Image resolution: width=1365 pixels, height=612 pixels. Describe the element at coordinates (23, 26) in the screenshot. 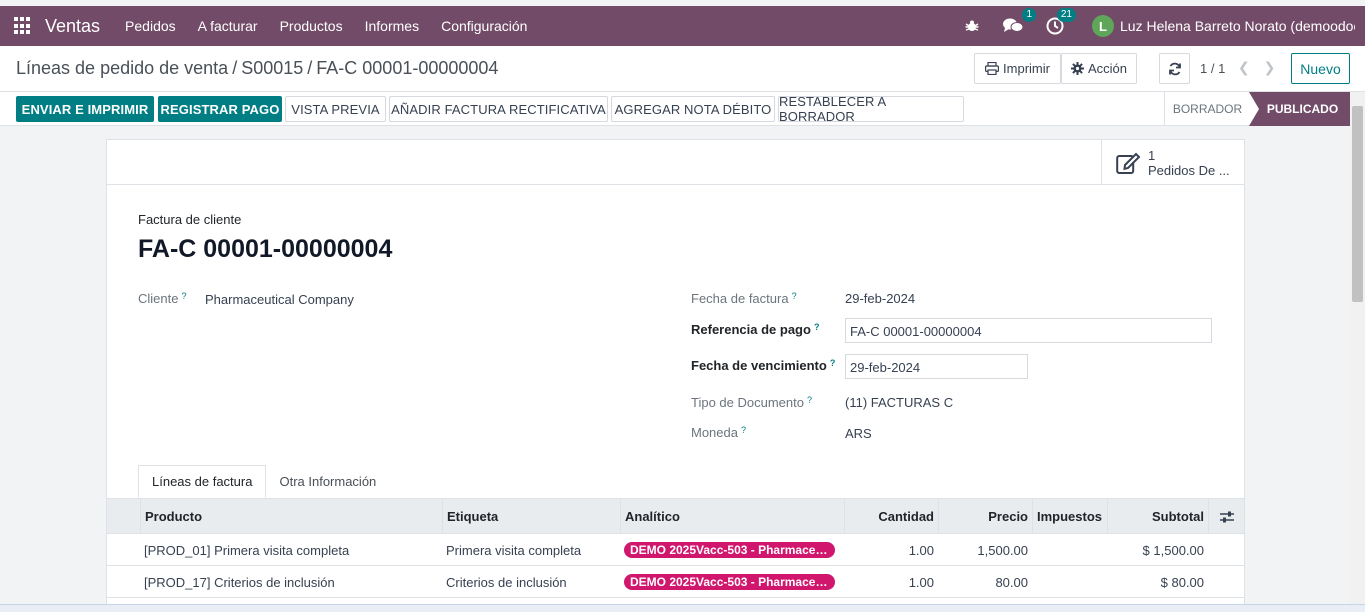

I see `apps-menu-icon` at that location.